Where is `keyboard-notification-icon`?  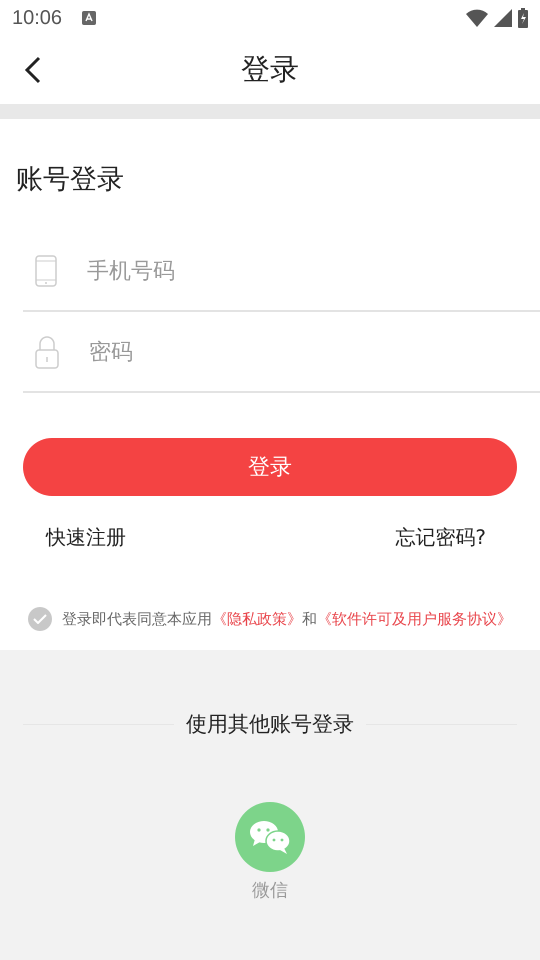 keyboard-notification-icon is located at coordinates (89, 18).